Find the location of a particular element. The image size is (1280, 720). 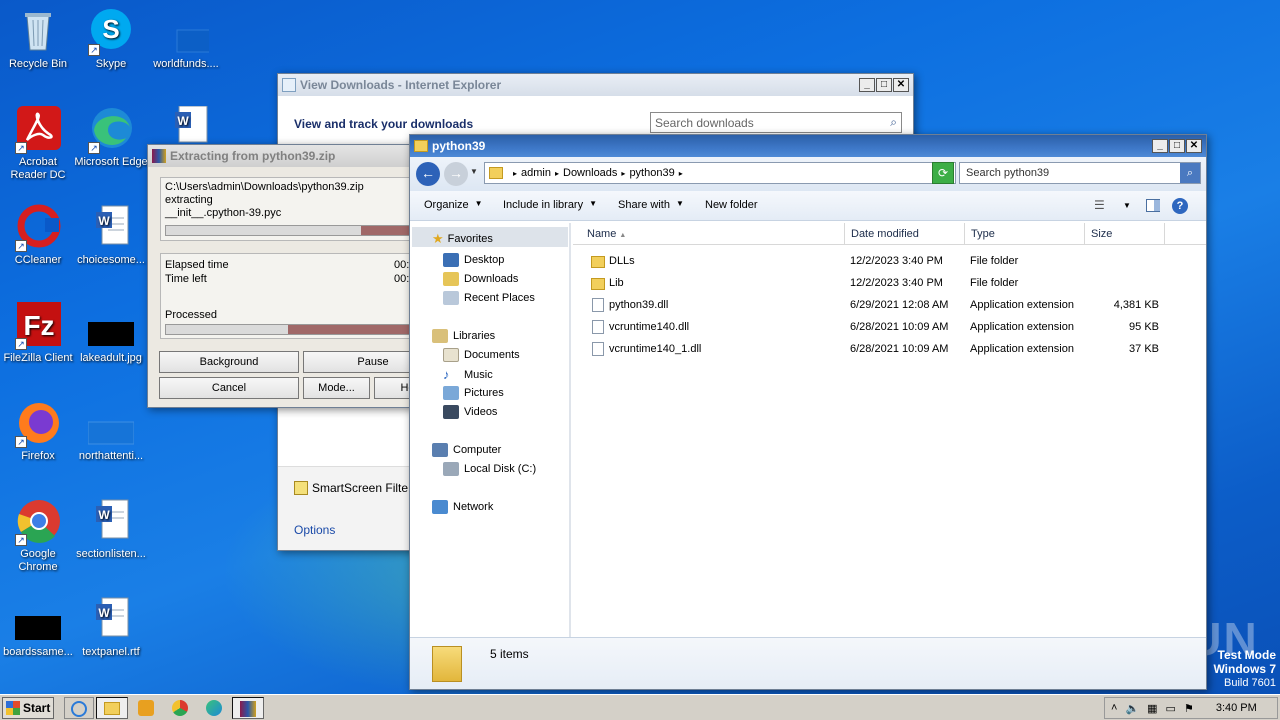

preview-pane-icon is located at coordinates (1153, 205).